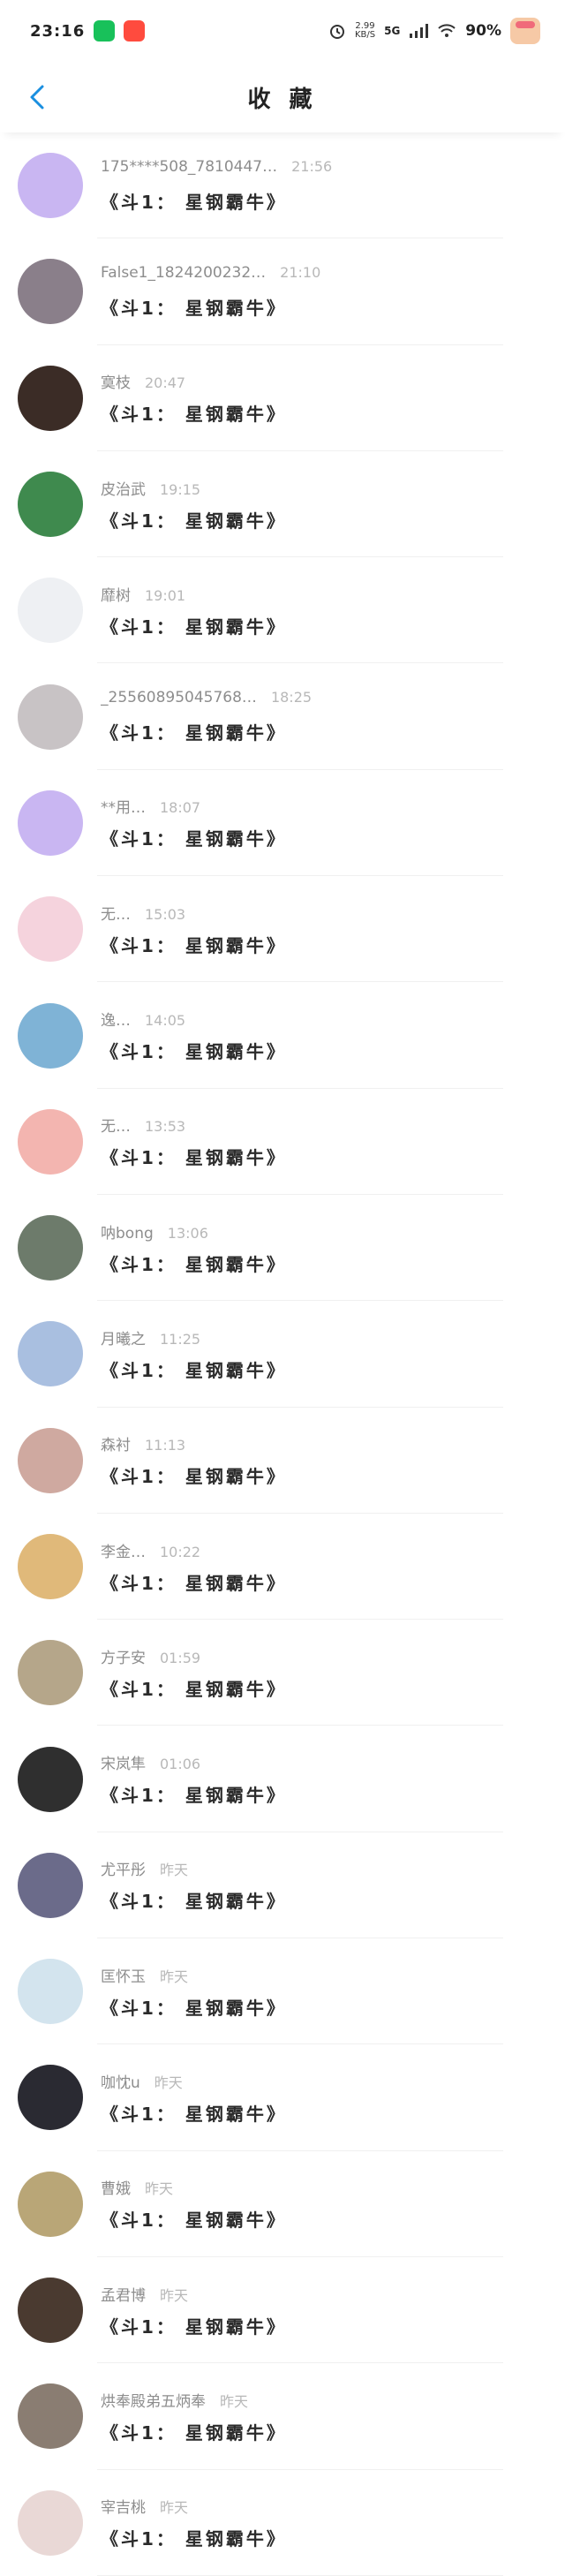 The height and width of the screenshot is (2576, 565). I want to click on item-text: 靡树 19:01 《斗1： 星钢霸牛》, so click(194, 610).